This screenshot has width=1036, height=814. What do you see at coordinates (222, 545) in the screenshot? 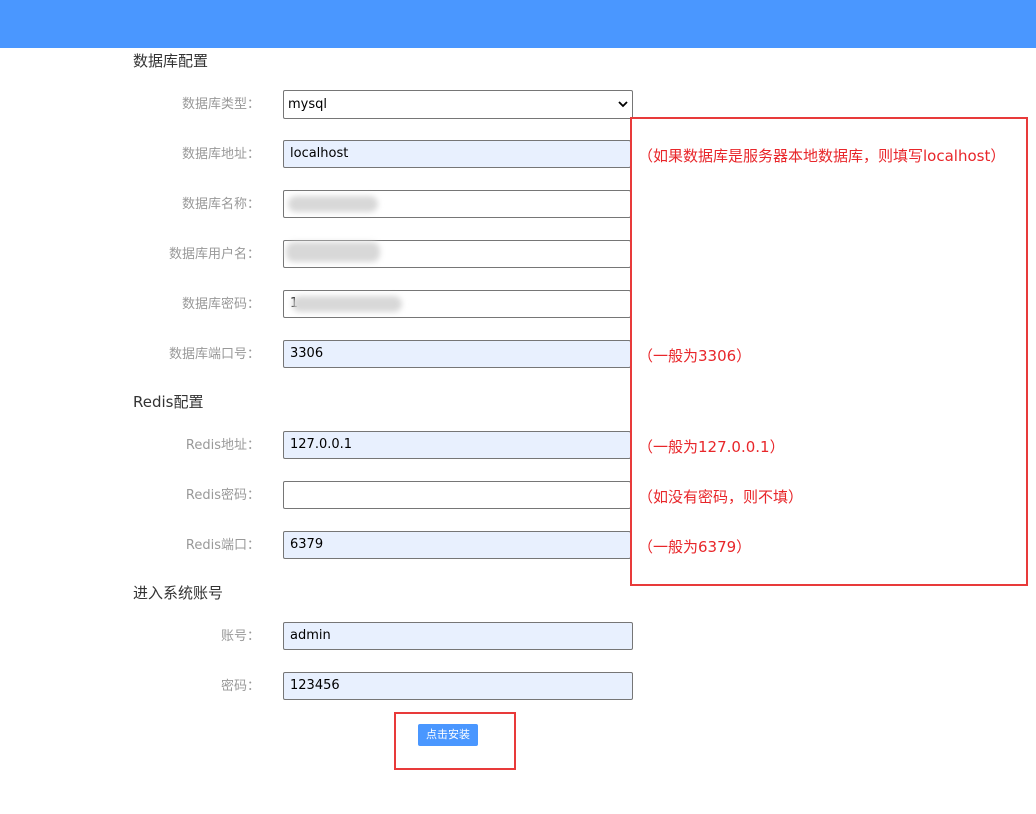
I see `label-redis-port: Redis端口：` at bounding box center [222, 545].